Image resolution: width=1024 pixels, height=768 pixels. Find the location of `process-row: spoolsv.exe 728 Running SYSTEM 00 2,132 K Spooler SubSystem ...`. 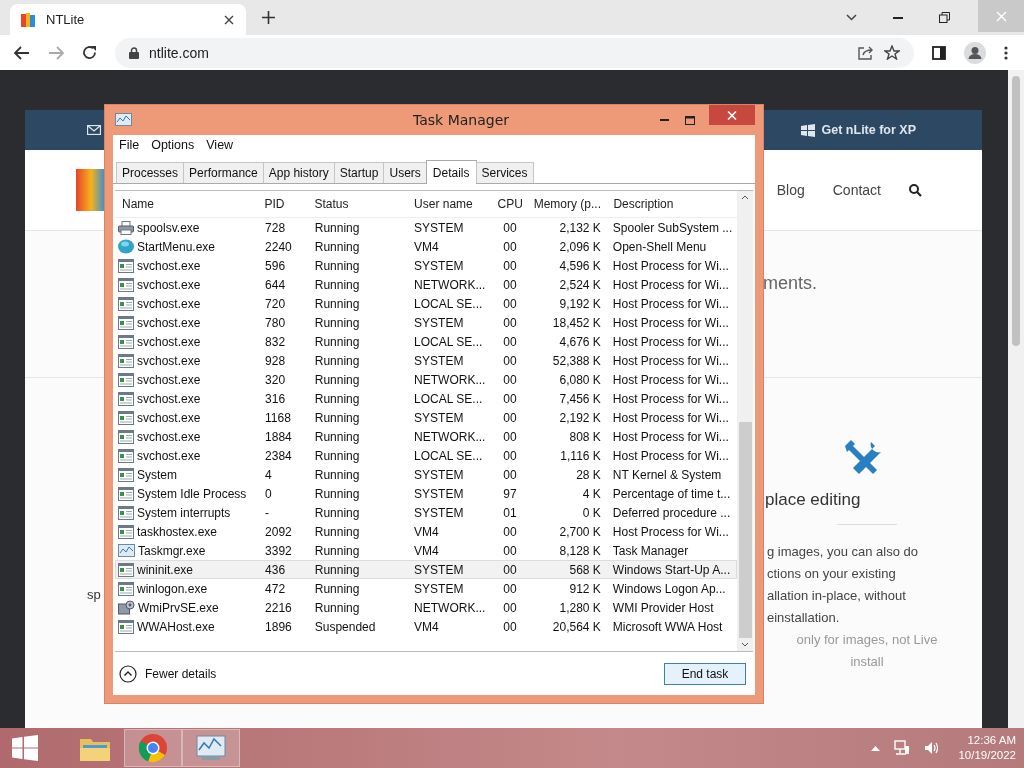

process-row: spoolsv.exe 728 Running SYSTEM 00 2,132 K Spooler SubSystem ... is located at coordinates (426, 227).